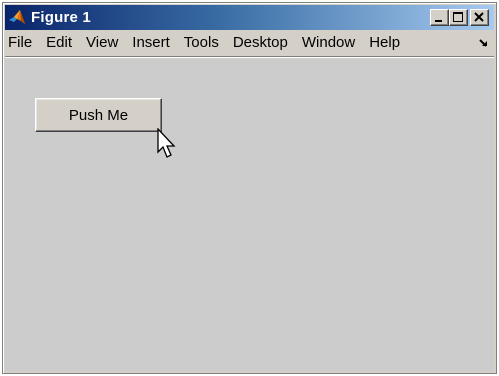  I want to click on menu-separator, so click(249, 57).